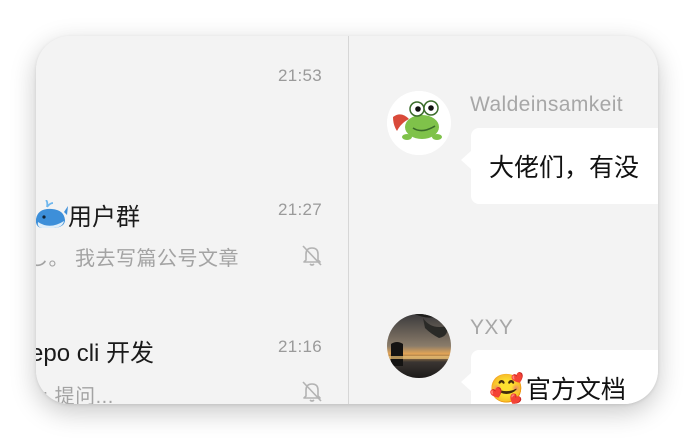 This screenshot has height=440, width=694. What do you see at coordinates (192, 239) in the screenshot?
I see `conversation-item: 用户群 21:27 し。 我去写篇公号文章` at bounding box center [192, 239].